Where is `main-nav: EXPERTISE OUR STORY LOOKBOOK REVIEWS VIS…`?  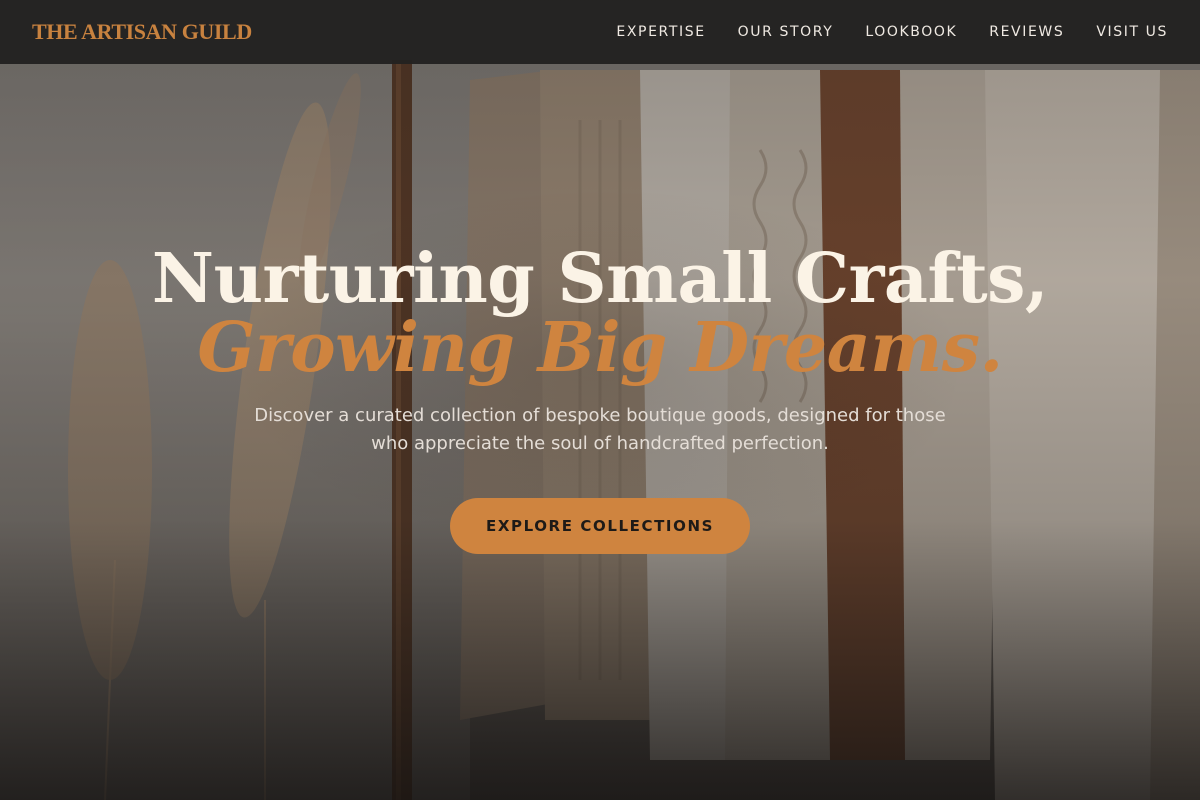
main-nav: EXPERTISE OUR STORY LOOKBOOK REVIEWS VIS… is located at coordinates (876, 32).